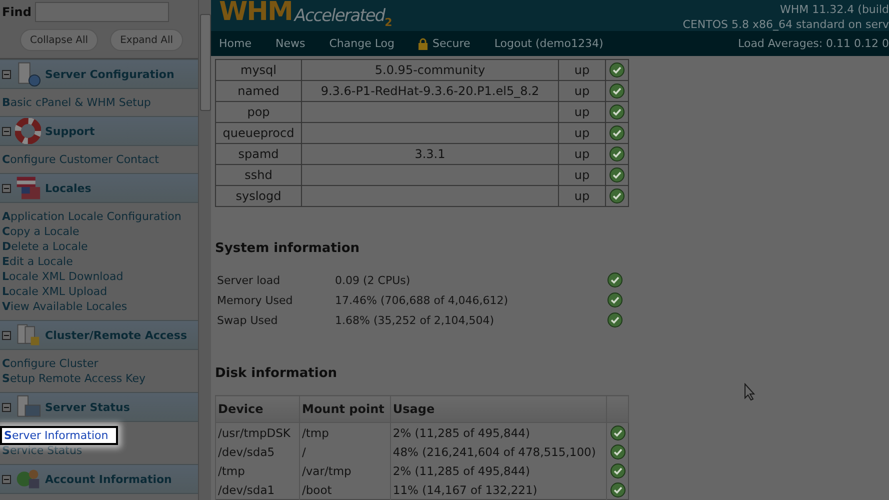 This screenshot has width=889, height=500. Describe the element at coordinates (259, 175) in the screenshot. I see `table-cell: sshd` at that location.